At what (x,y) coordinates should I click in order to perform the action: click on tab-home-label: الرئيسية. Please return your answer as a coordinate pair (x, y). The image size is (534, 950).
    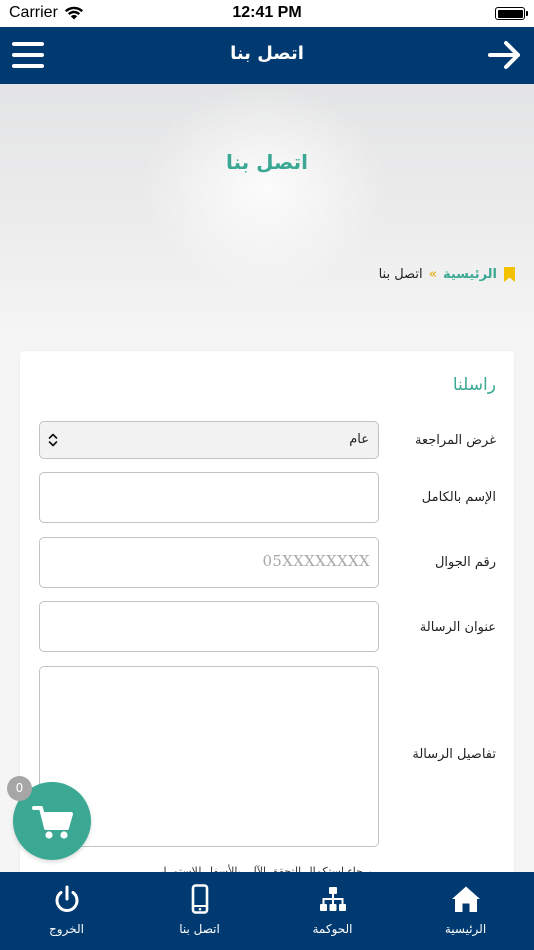
    Looking at the image, I should click on (465, 929).